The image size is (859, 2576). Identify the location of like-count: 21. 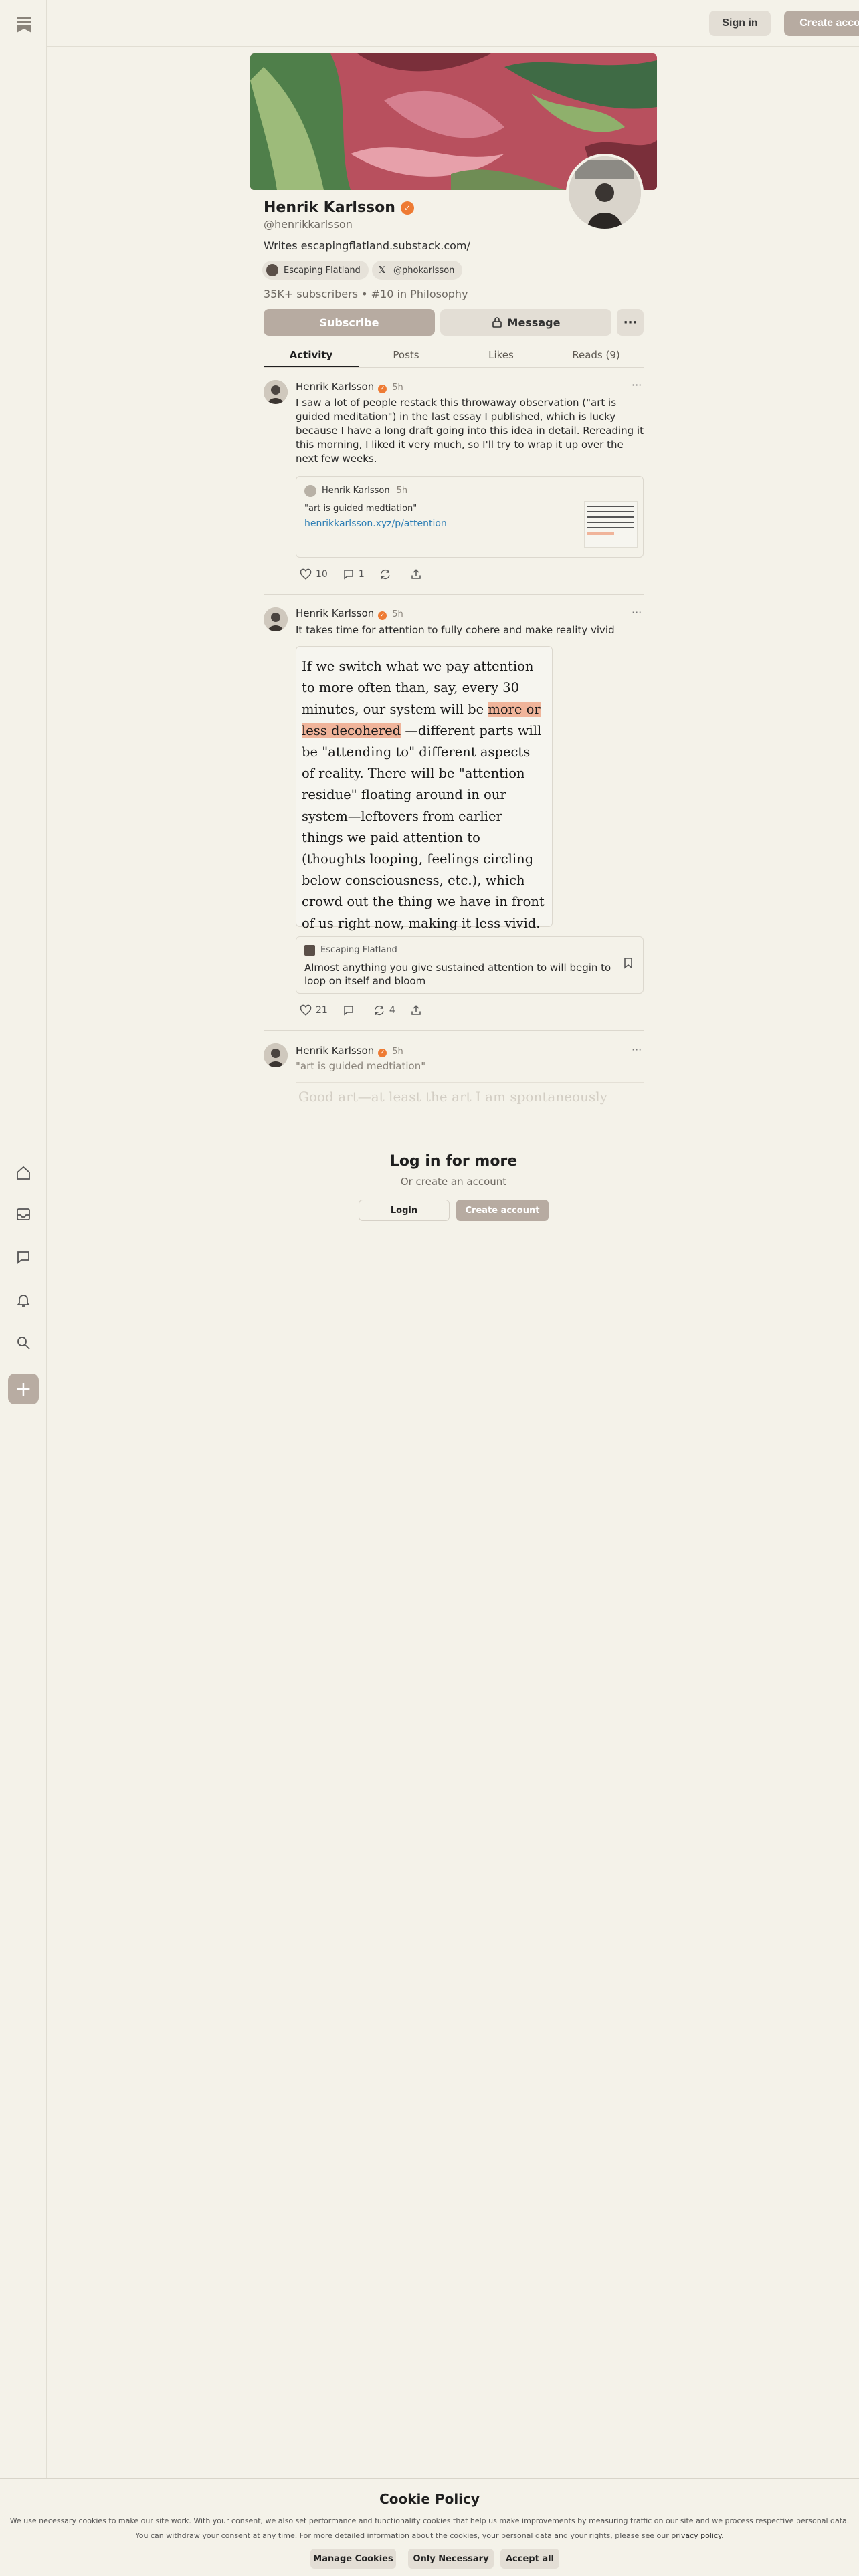
(322, 1010).